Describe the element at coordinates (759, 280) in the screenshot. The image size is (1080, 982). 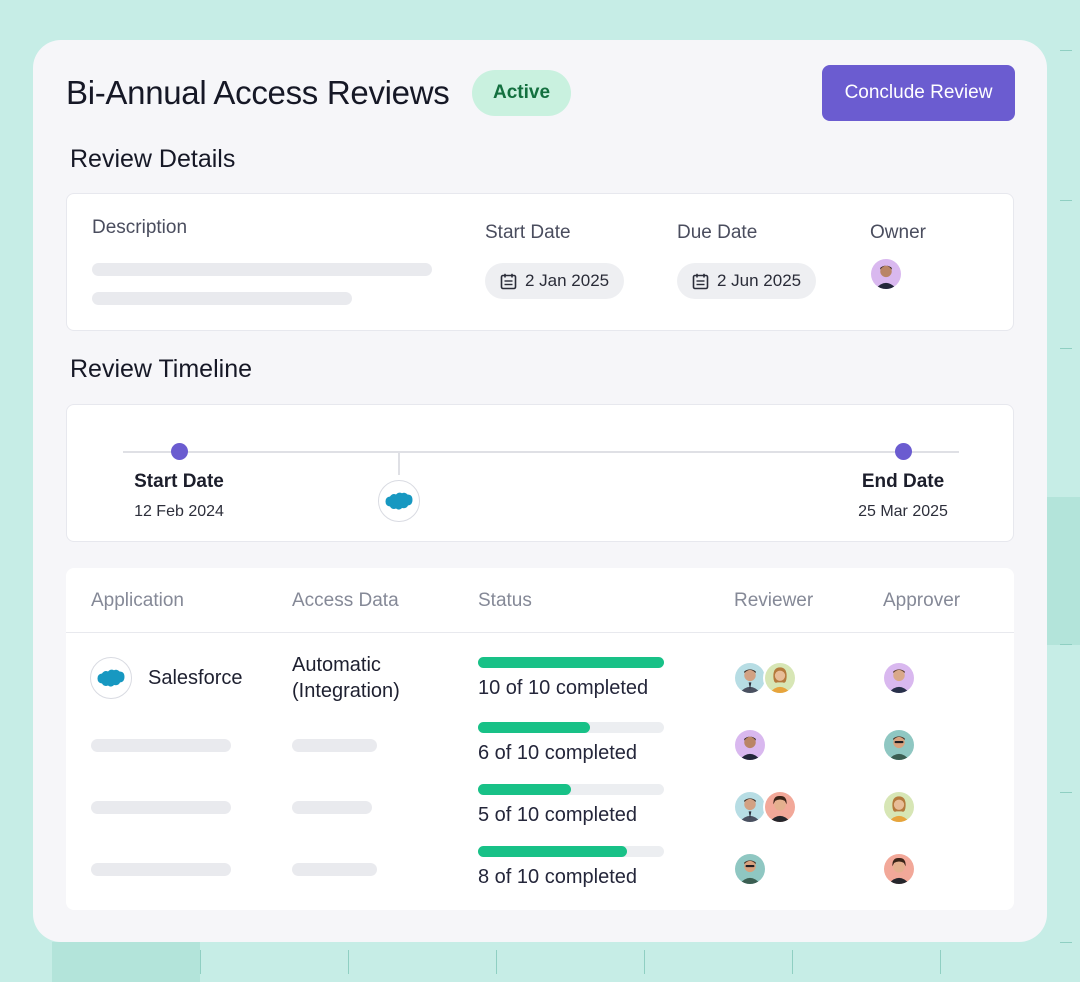
I see `due-date-value: 2 Jun 2025` at that location.